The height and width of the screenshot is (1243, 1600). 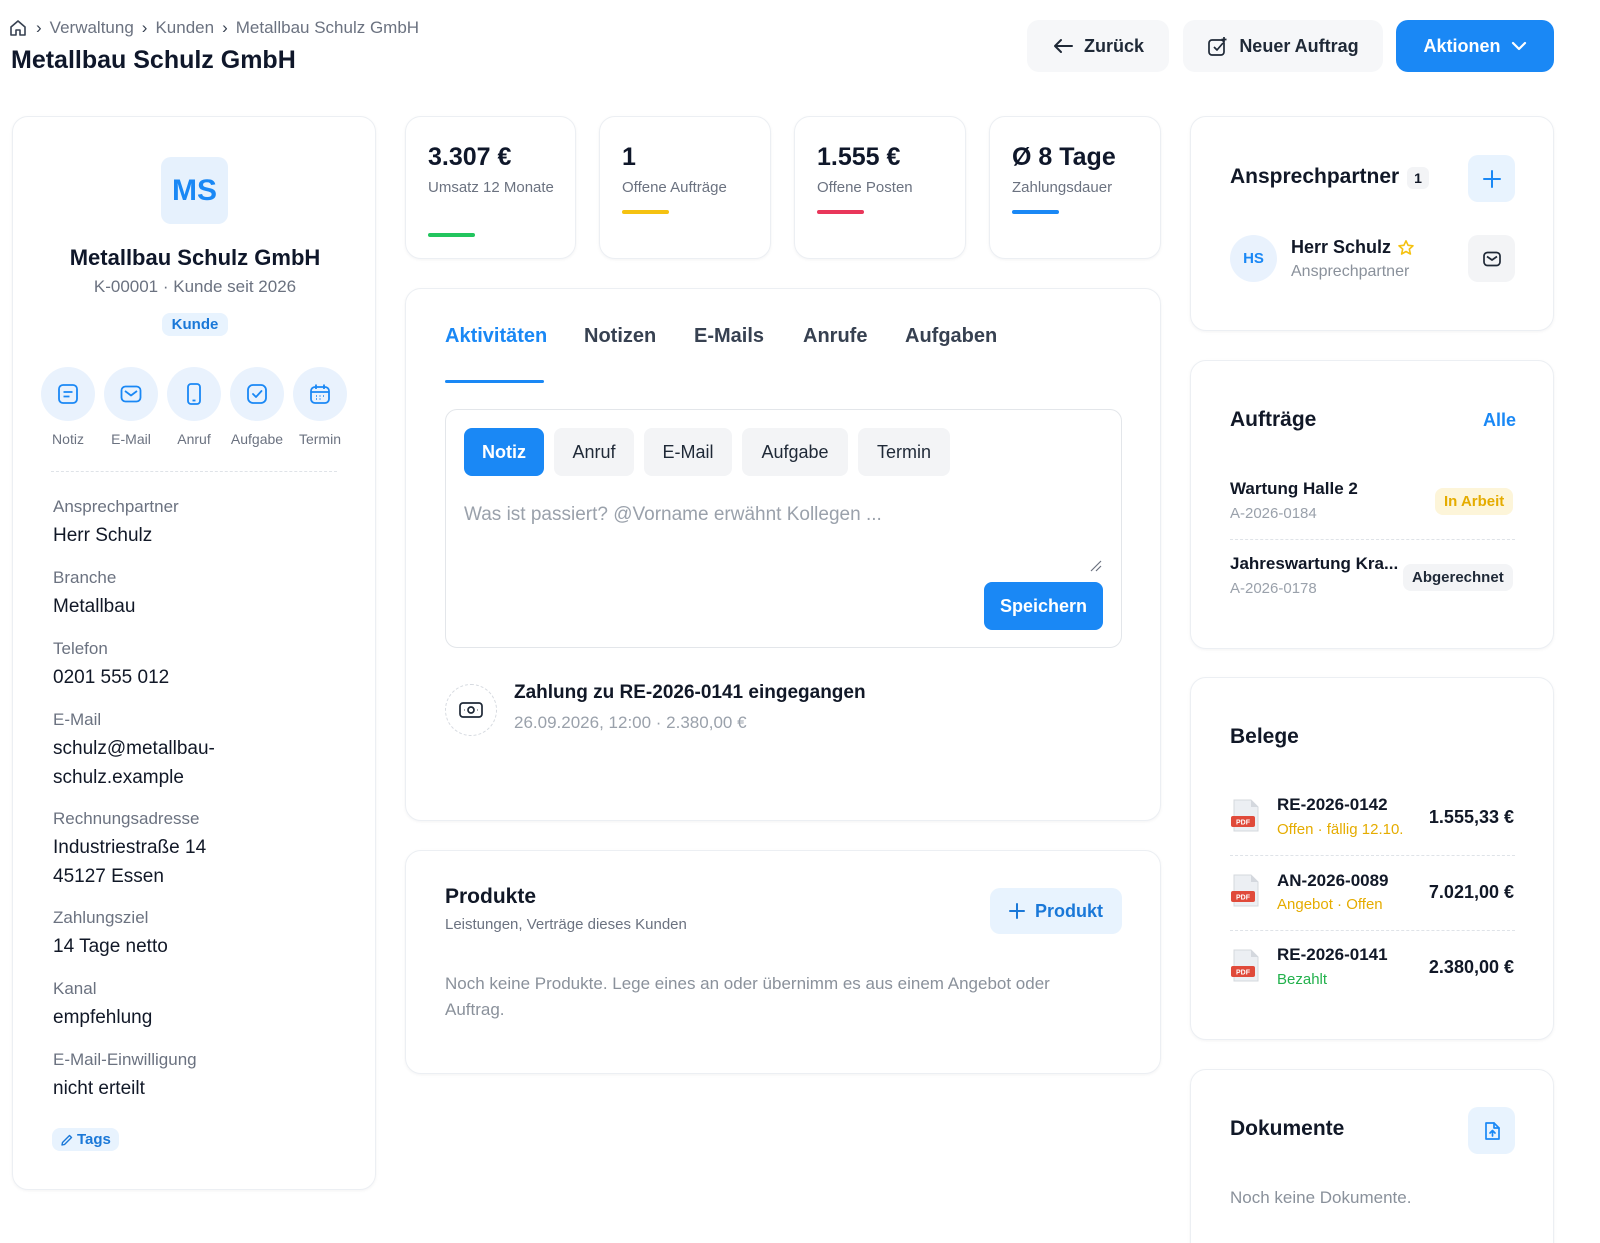 What do you see at coordinates (795, 452) in the screenshot?
I see `type-task-button: Aufgabe` at bounding box center [795, 452].